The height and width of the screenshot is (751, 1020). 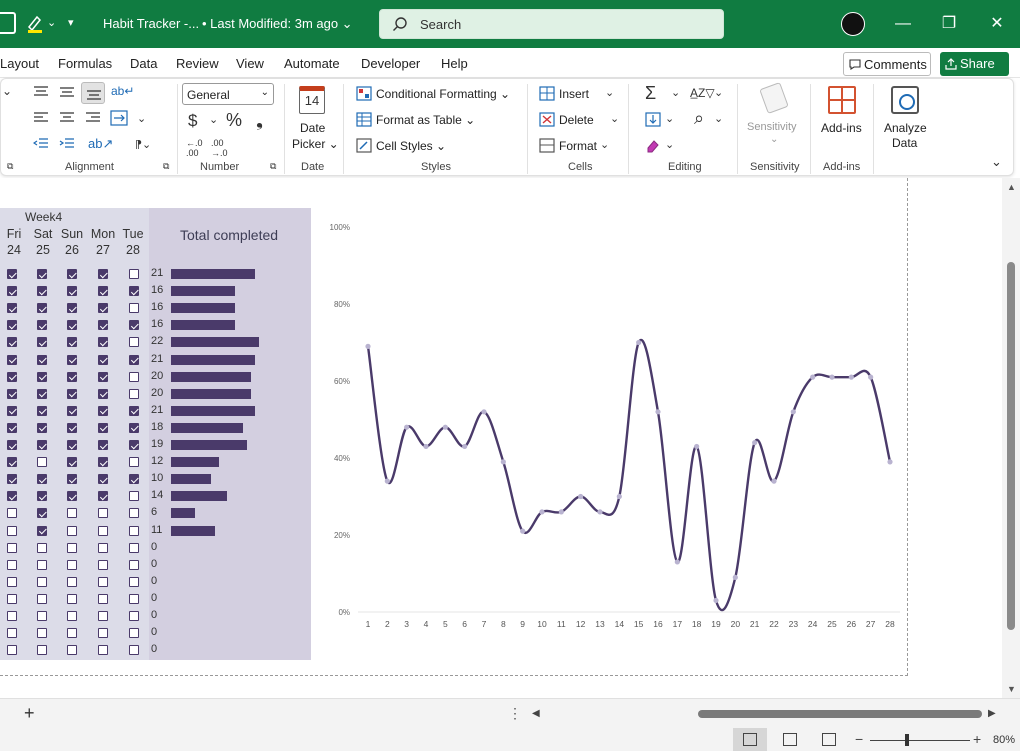 What do you see at coordinates (197, 63) in the screenshot?
I see `tab-review: Review` at bounding box center [197, 63].